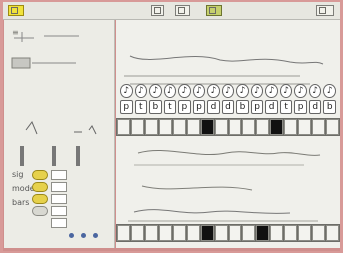 The image size is (343, 253). I want to click on sidebar-label-bars: bars, so click(21, 202).